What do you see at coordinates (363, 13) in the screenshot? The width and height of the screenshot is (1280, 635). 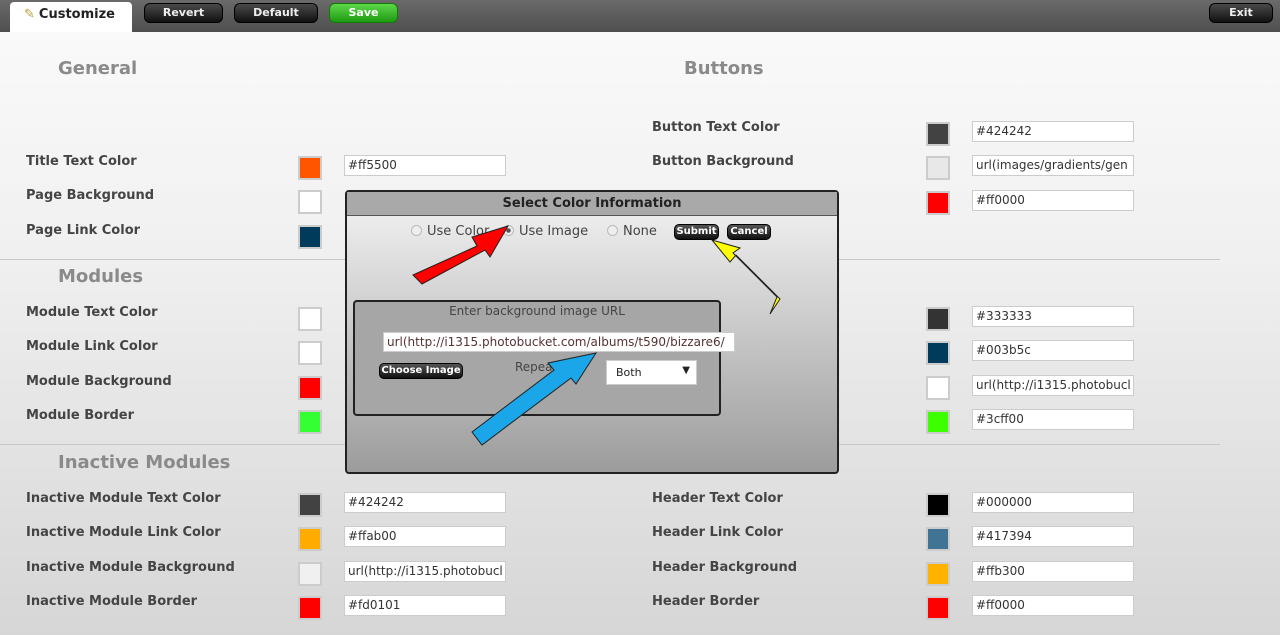 I see `save-button: Save` at bounding box center [363, 13].